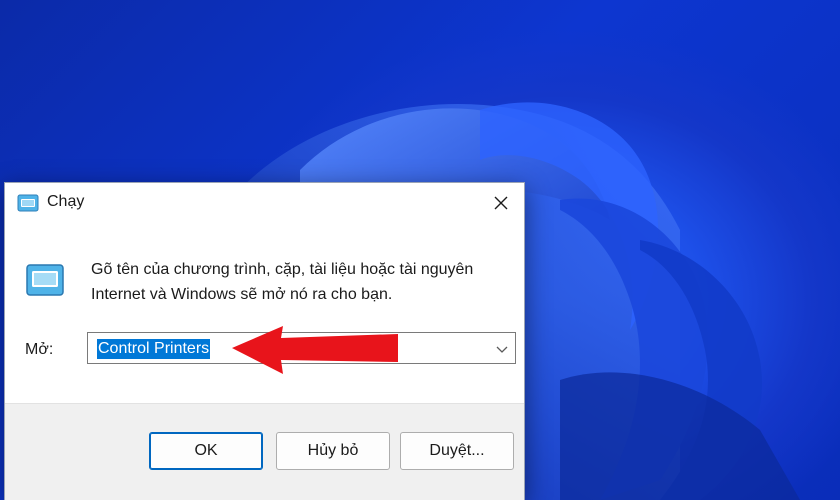 The image size is (840, 500). I want to click on run-app-icon-large, so click(45, 280).